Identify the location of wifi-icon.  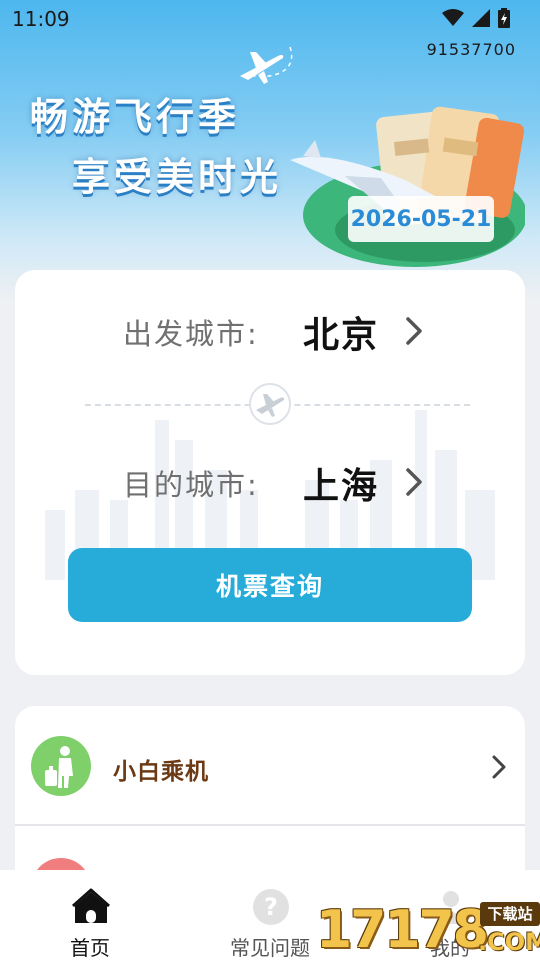
(453, 17).